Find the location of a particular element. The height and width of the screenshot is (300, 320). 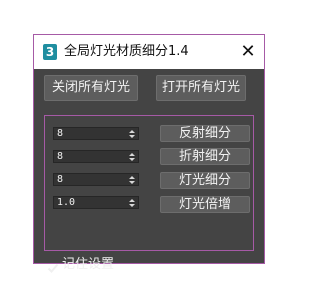

reflection-subdiv-button: 反射细分 is located at coordinates (205, 133).